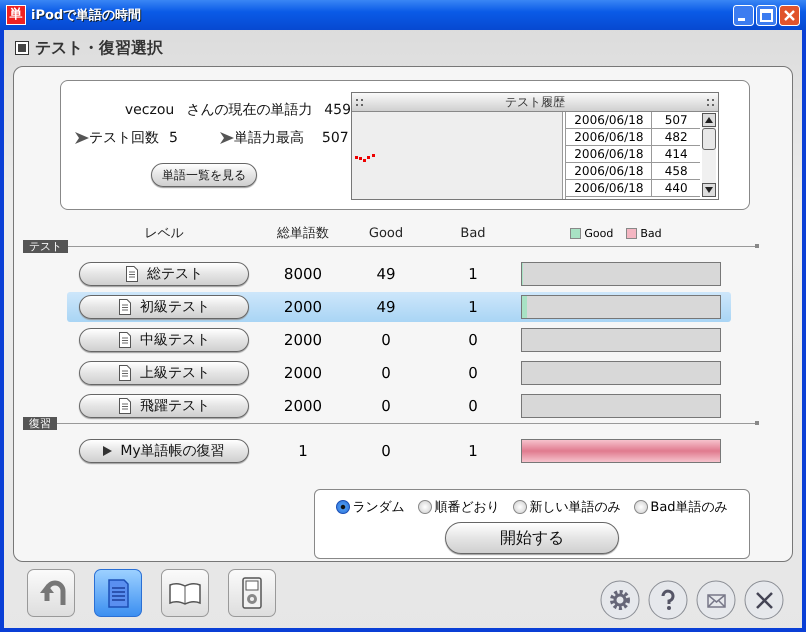 The height and width of the screenshot is (632, 806). Describe the element at coordinates (459, 507) in the screenshot. I see `order-option: 順番どおり` at that location.